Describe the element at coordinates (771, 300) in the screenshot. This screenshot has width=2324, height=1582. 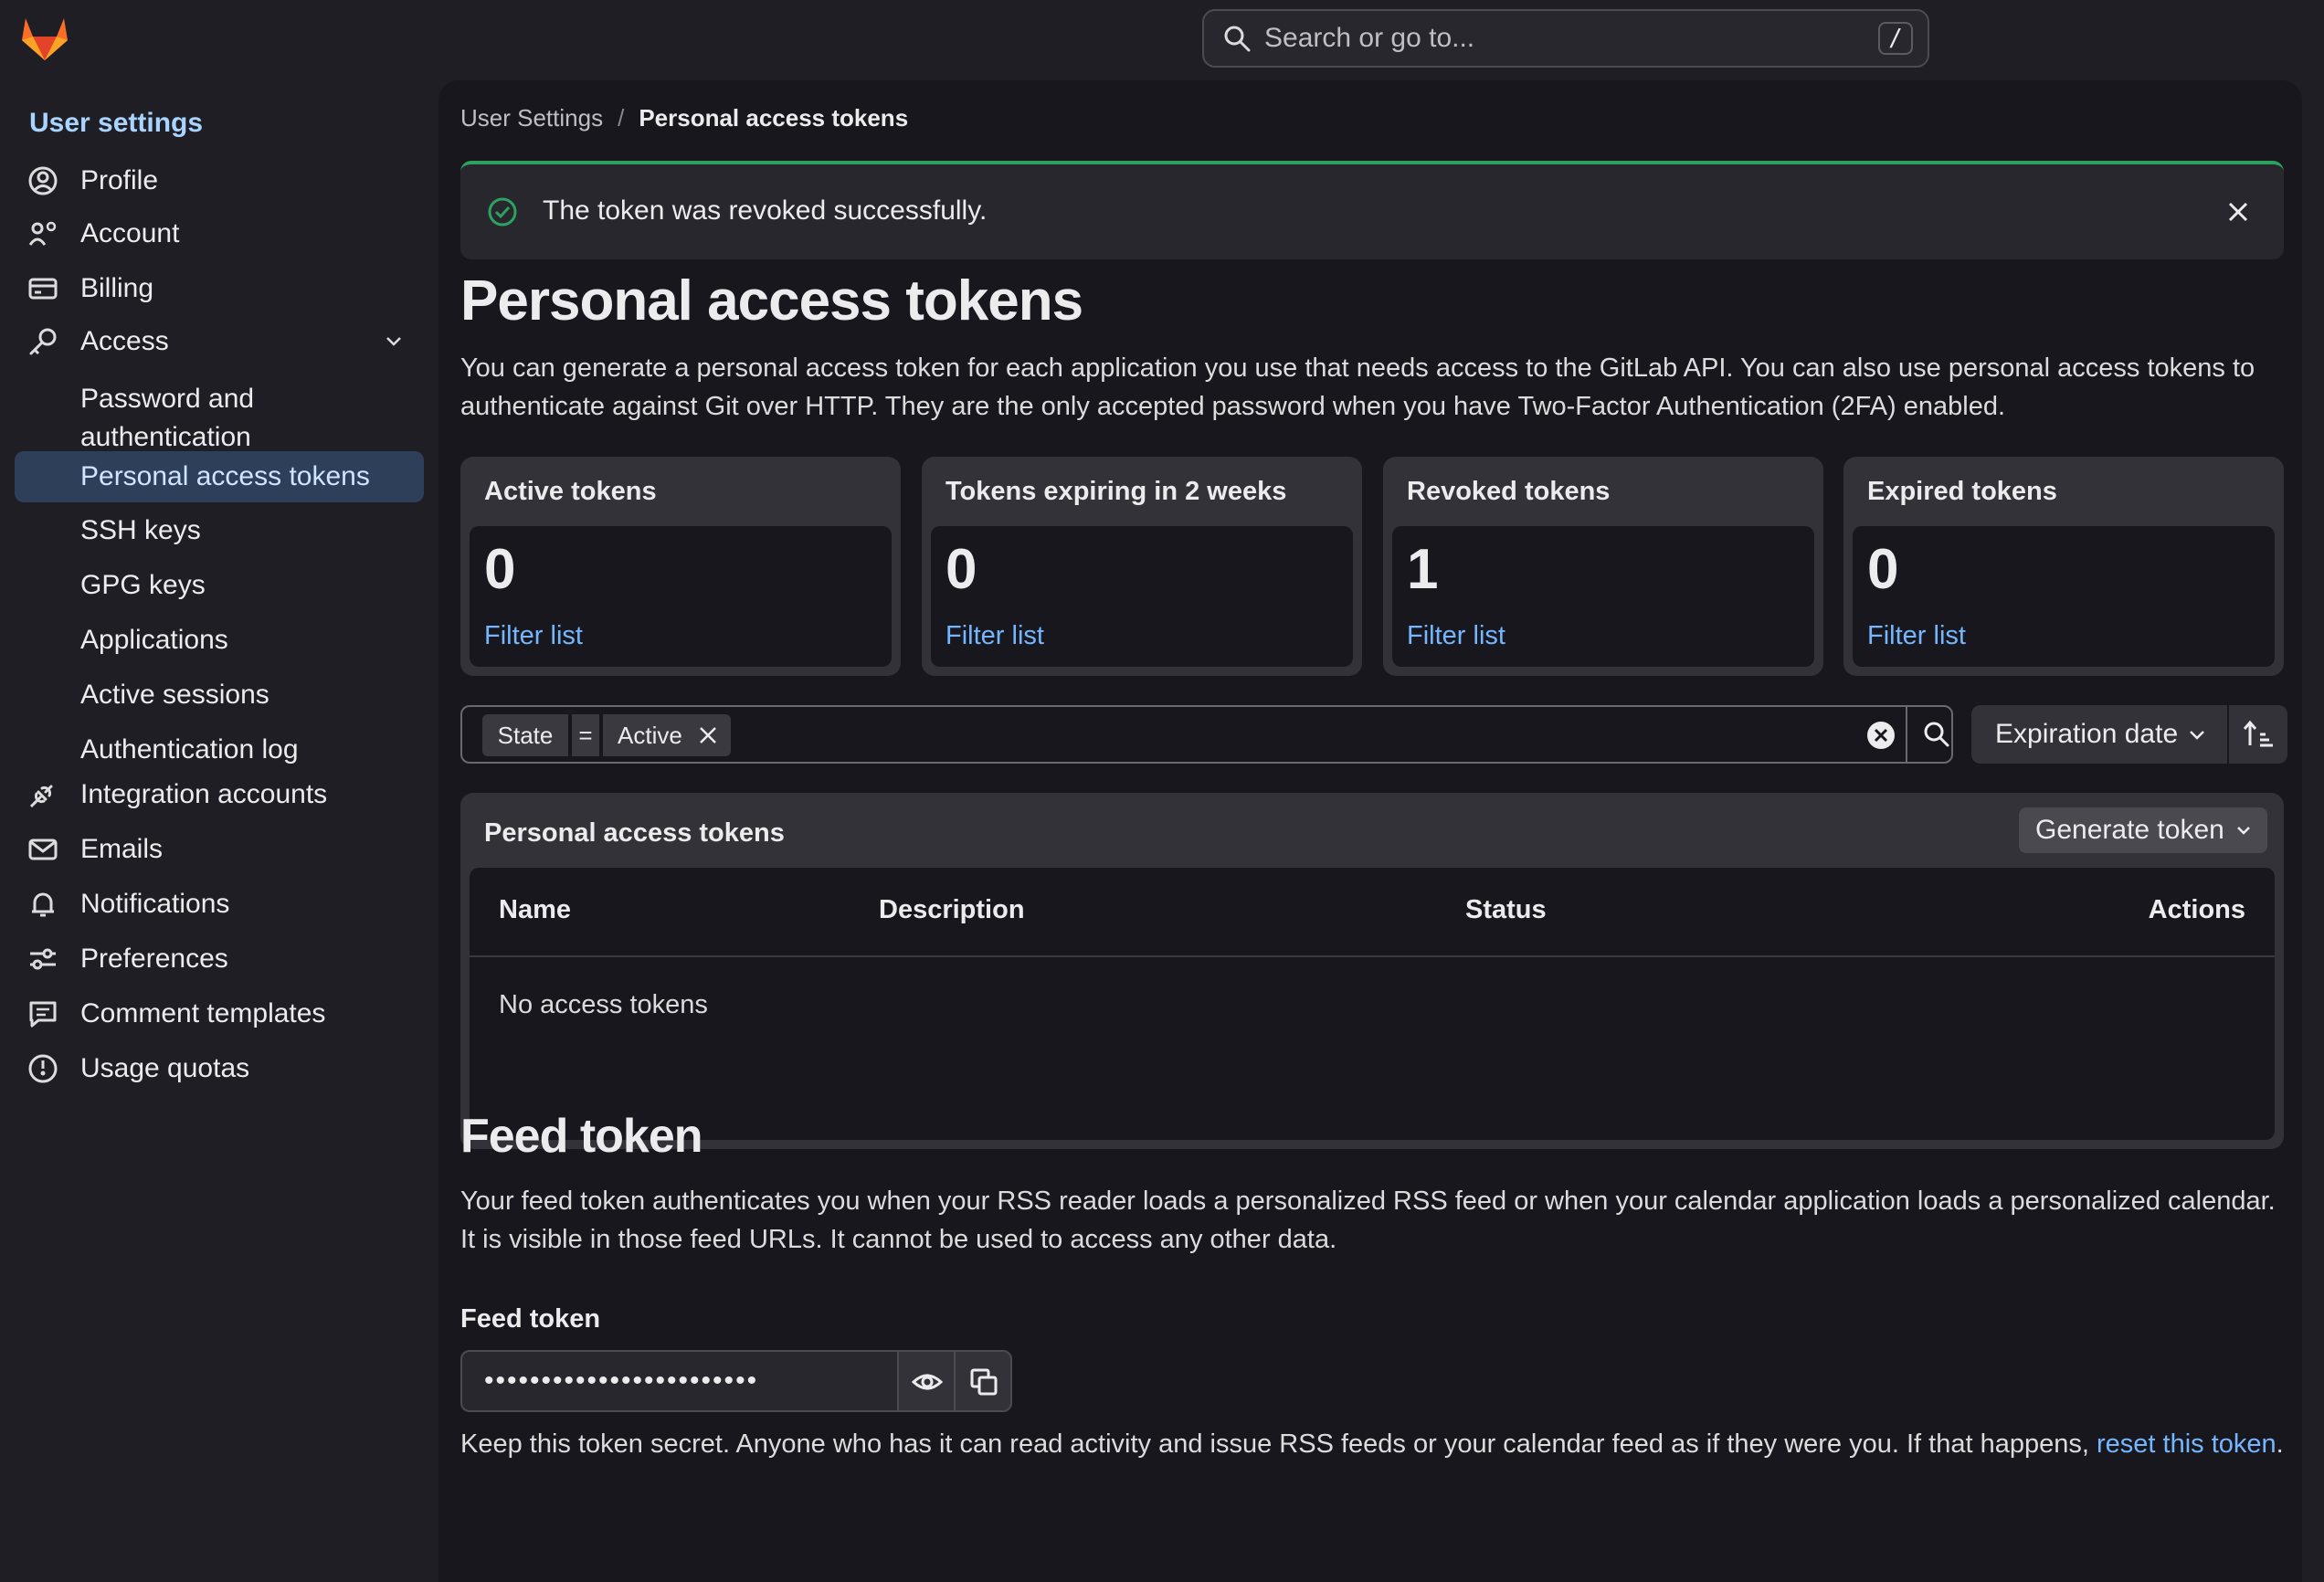
I see `page-title: Personal access tokens` at that location.